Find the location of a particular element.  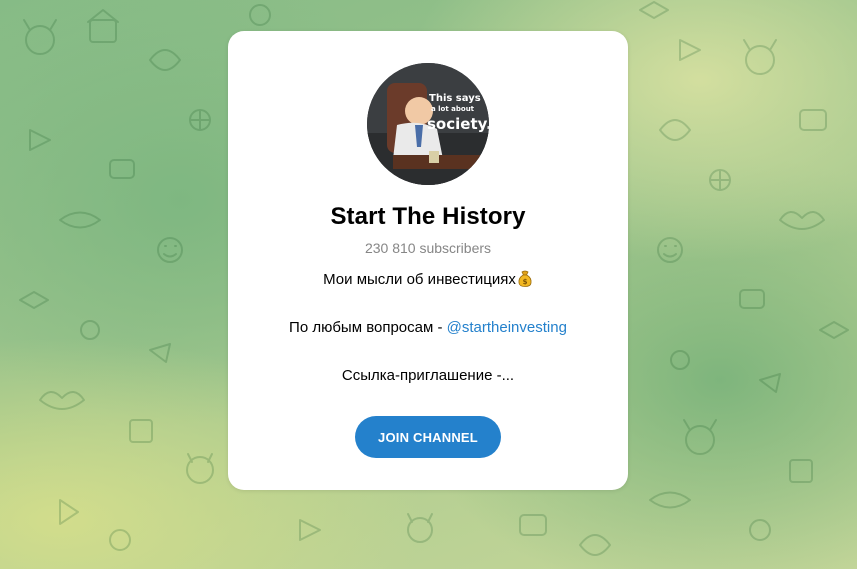

avatar-caption-2: a lot about is located at coordinates (453, 109).